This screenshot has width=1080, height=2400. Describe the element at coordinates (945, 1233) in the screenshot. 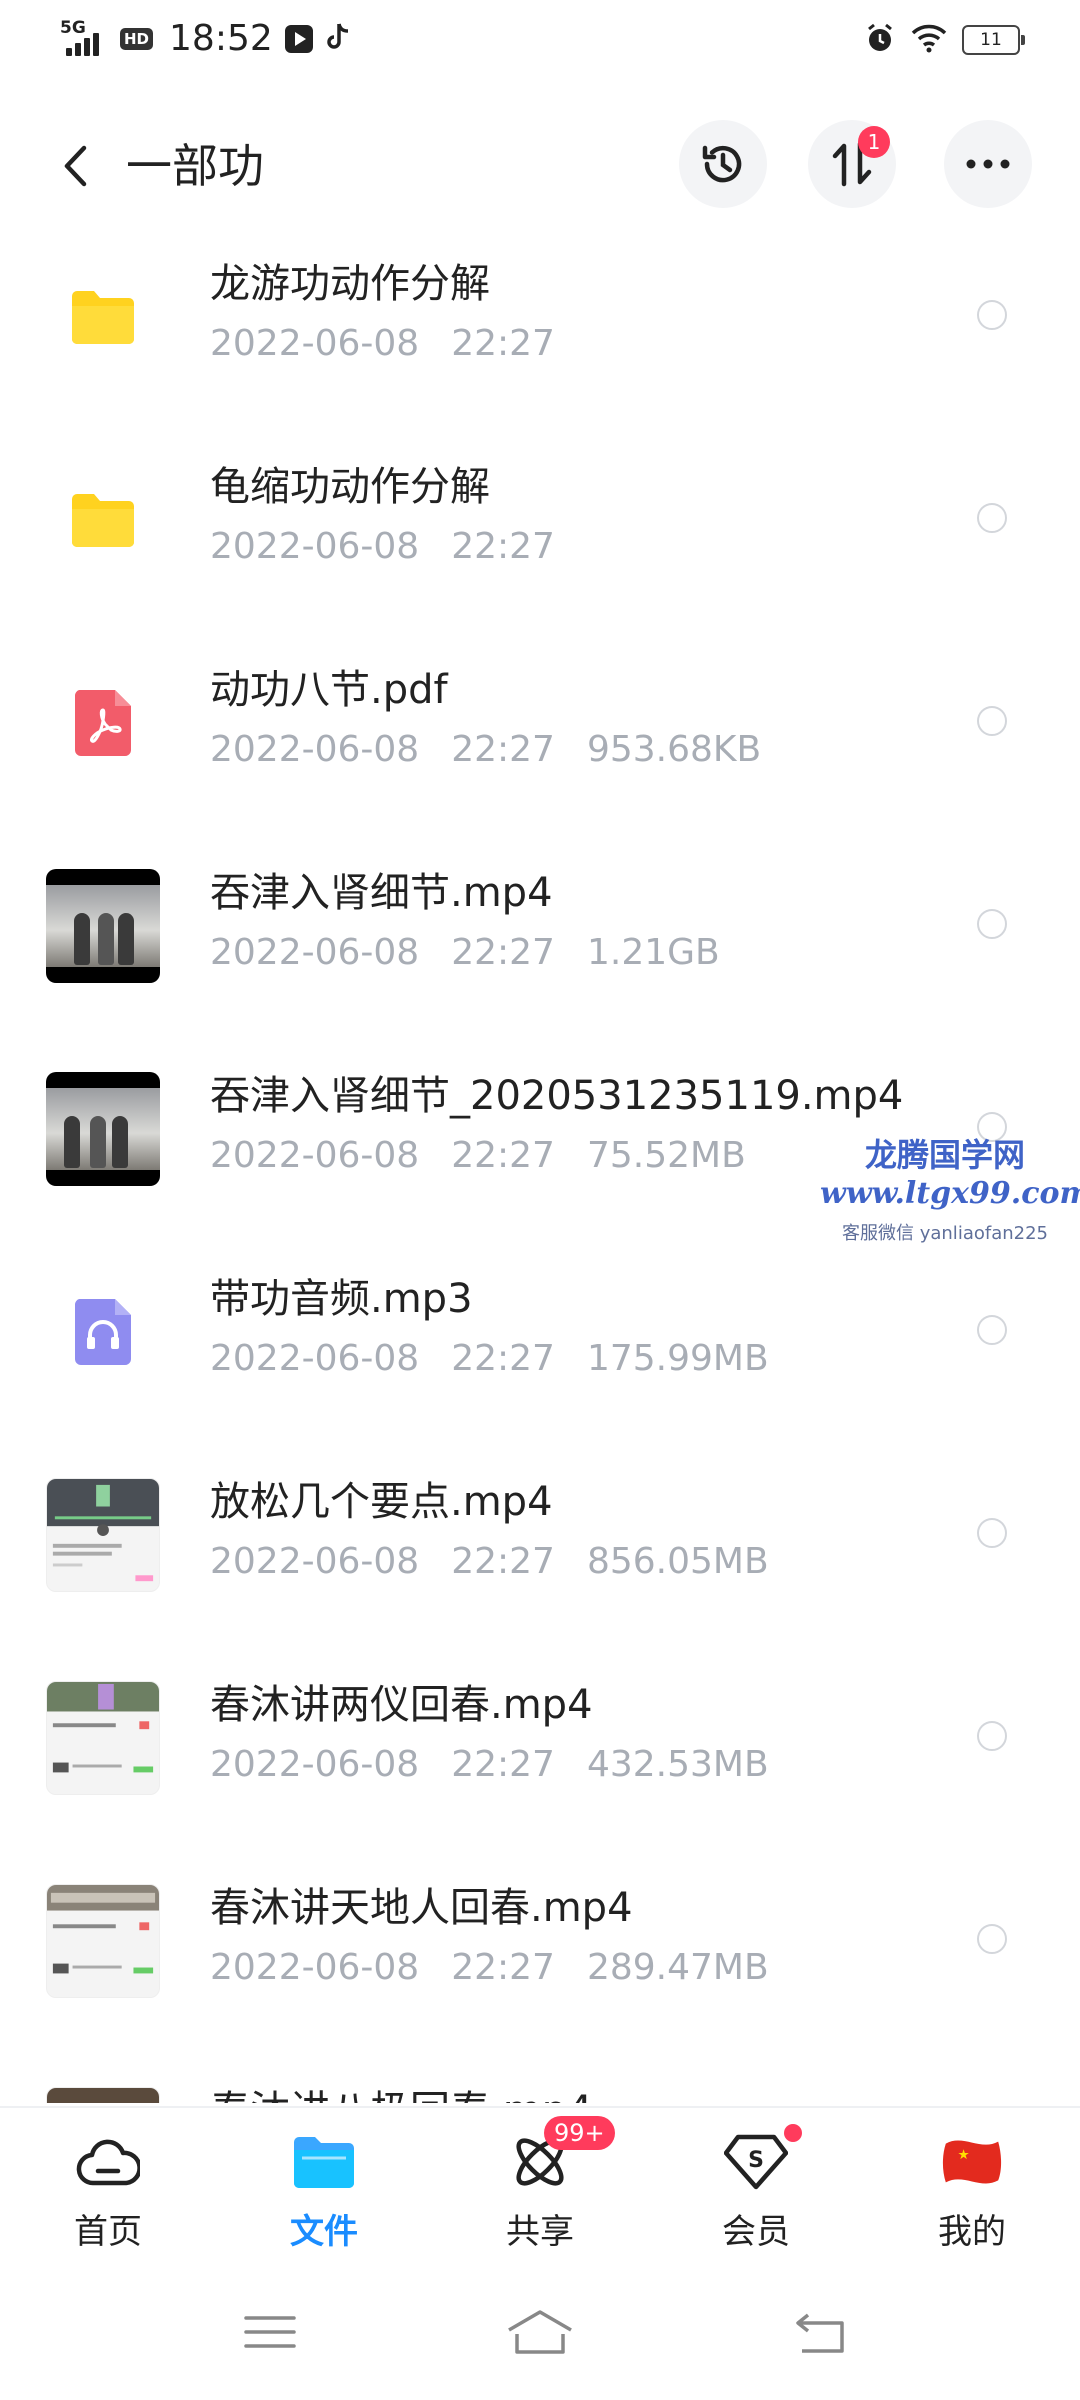

I see `watermark-contact: 客服微信 yanliaofan225` at that location.